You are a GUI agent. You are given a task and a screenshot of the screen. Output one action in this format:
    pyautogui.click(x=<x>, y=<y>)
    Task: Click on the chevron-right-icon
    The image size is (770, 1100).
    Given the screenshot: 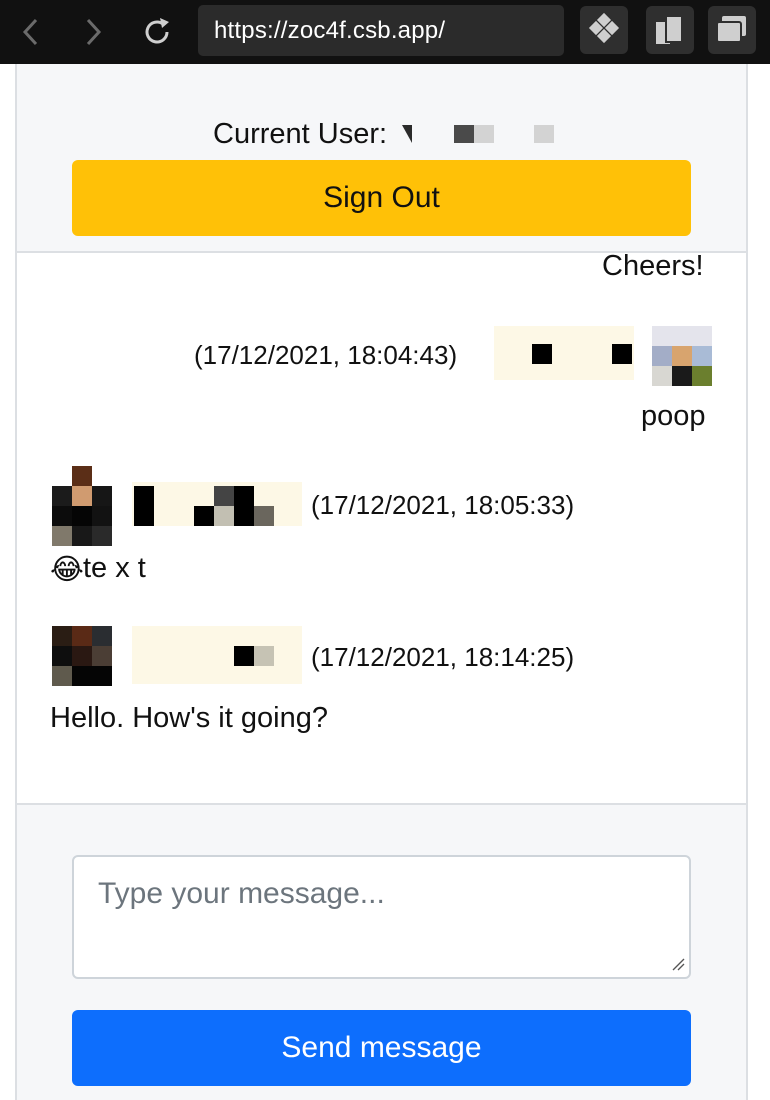 What is the action you would take?
    pyautogui.click(x=94, y=32)
    